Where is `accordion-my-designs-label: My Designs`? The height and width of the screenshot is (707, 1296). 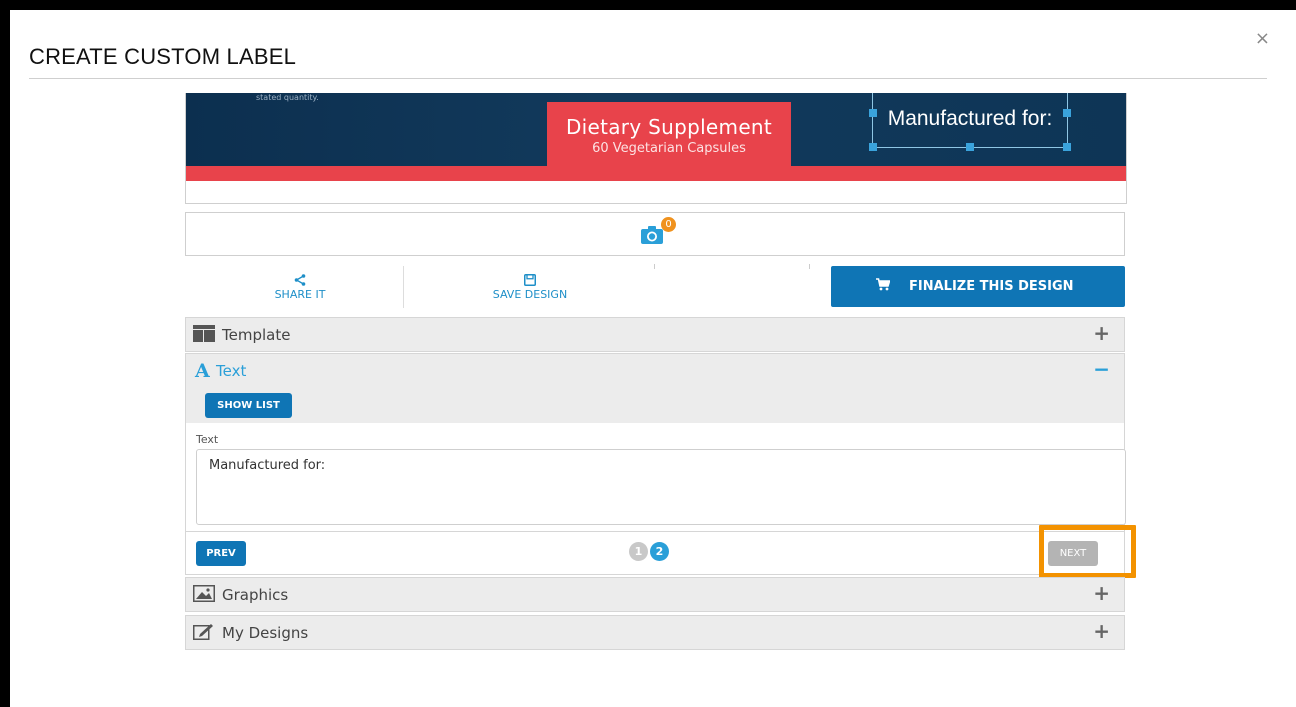 accordion-my-designs-label: My Designs is located at coordinates (265, 633).